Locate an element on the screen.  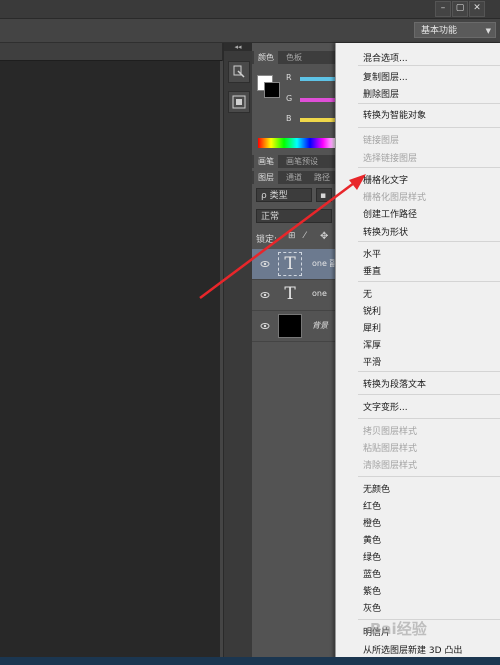
menu-item: 水平 is located at coordinates (372, 255).